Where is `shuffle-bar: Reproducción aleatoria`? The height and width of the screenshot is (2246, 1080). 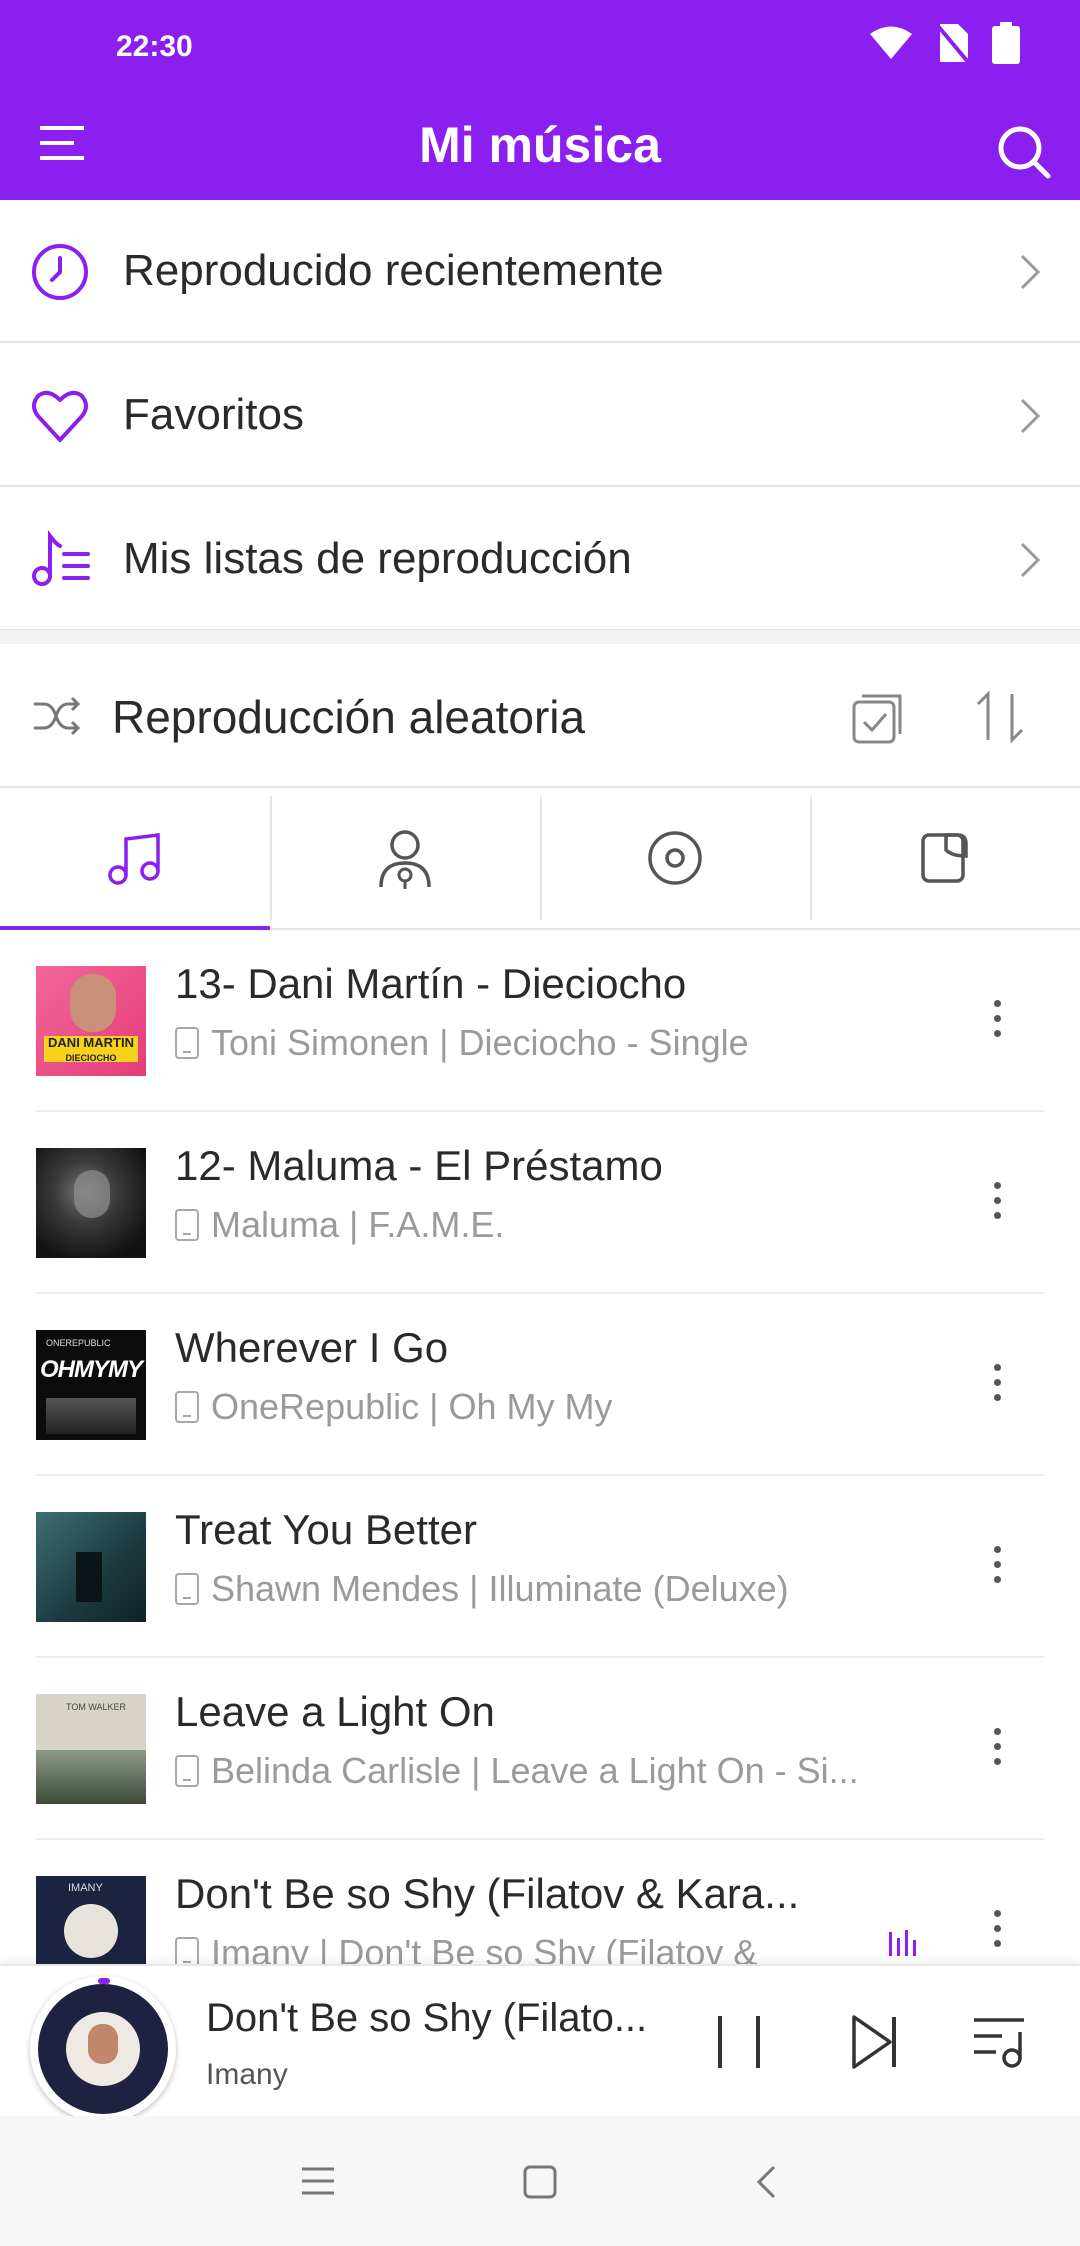
shuffle-bar: Reproducción aleatoria is located at coordinates (540, 716).